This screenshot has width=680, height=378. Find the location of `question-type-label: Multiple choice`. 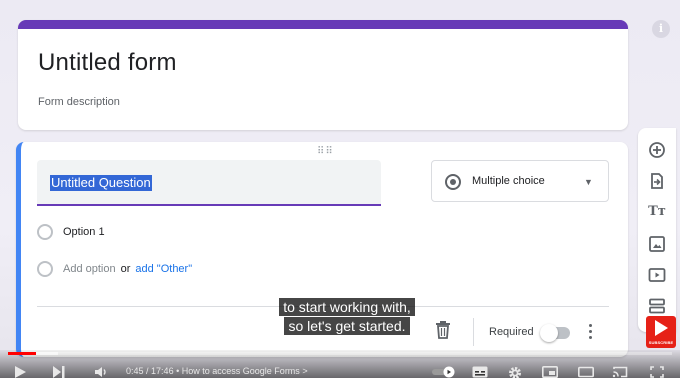

question-type-label: Multiple choice is located at coordinates (508, 181).